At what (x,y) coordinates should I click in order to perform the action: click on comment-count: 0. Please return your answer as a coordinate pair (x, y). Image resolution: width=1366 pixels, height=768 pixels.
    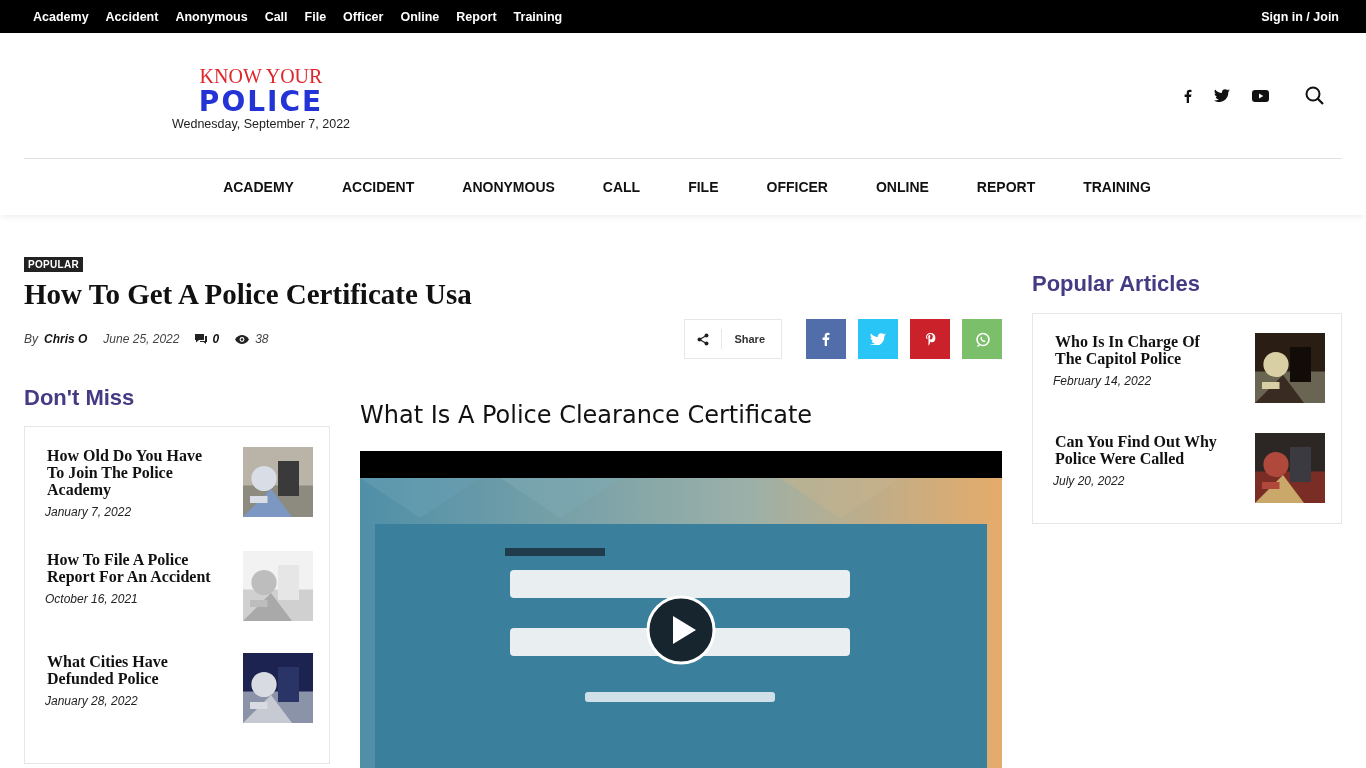
    Looking at the image, I should click on (216, 339).